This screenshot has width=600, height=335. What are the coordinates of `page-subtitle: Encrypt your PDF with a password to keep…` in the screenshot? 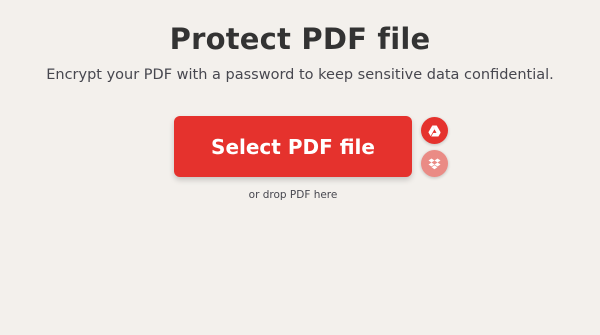 It's located at (300, 75).